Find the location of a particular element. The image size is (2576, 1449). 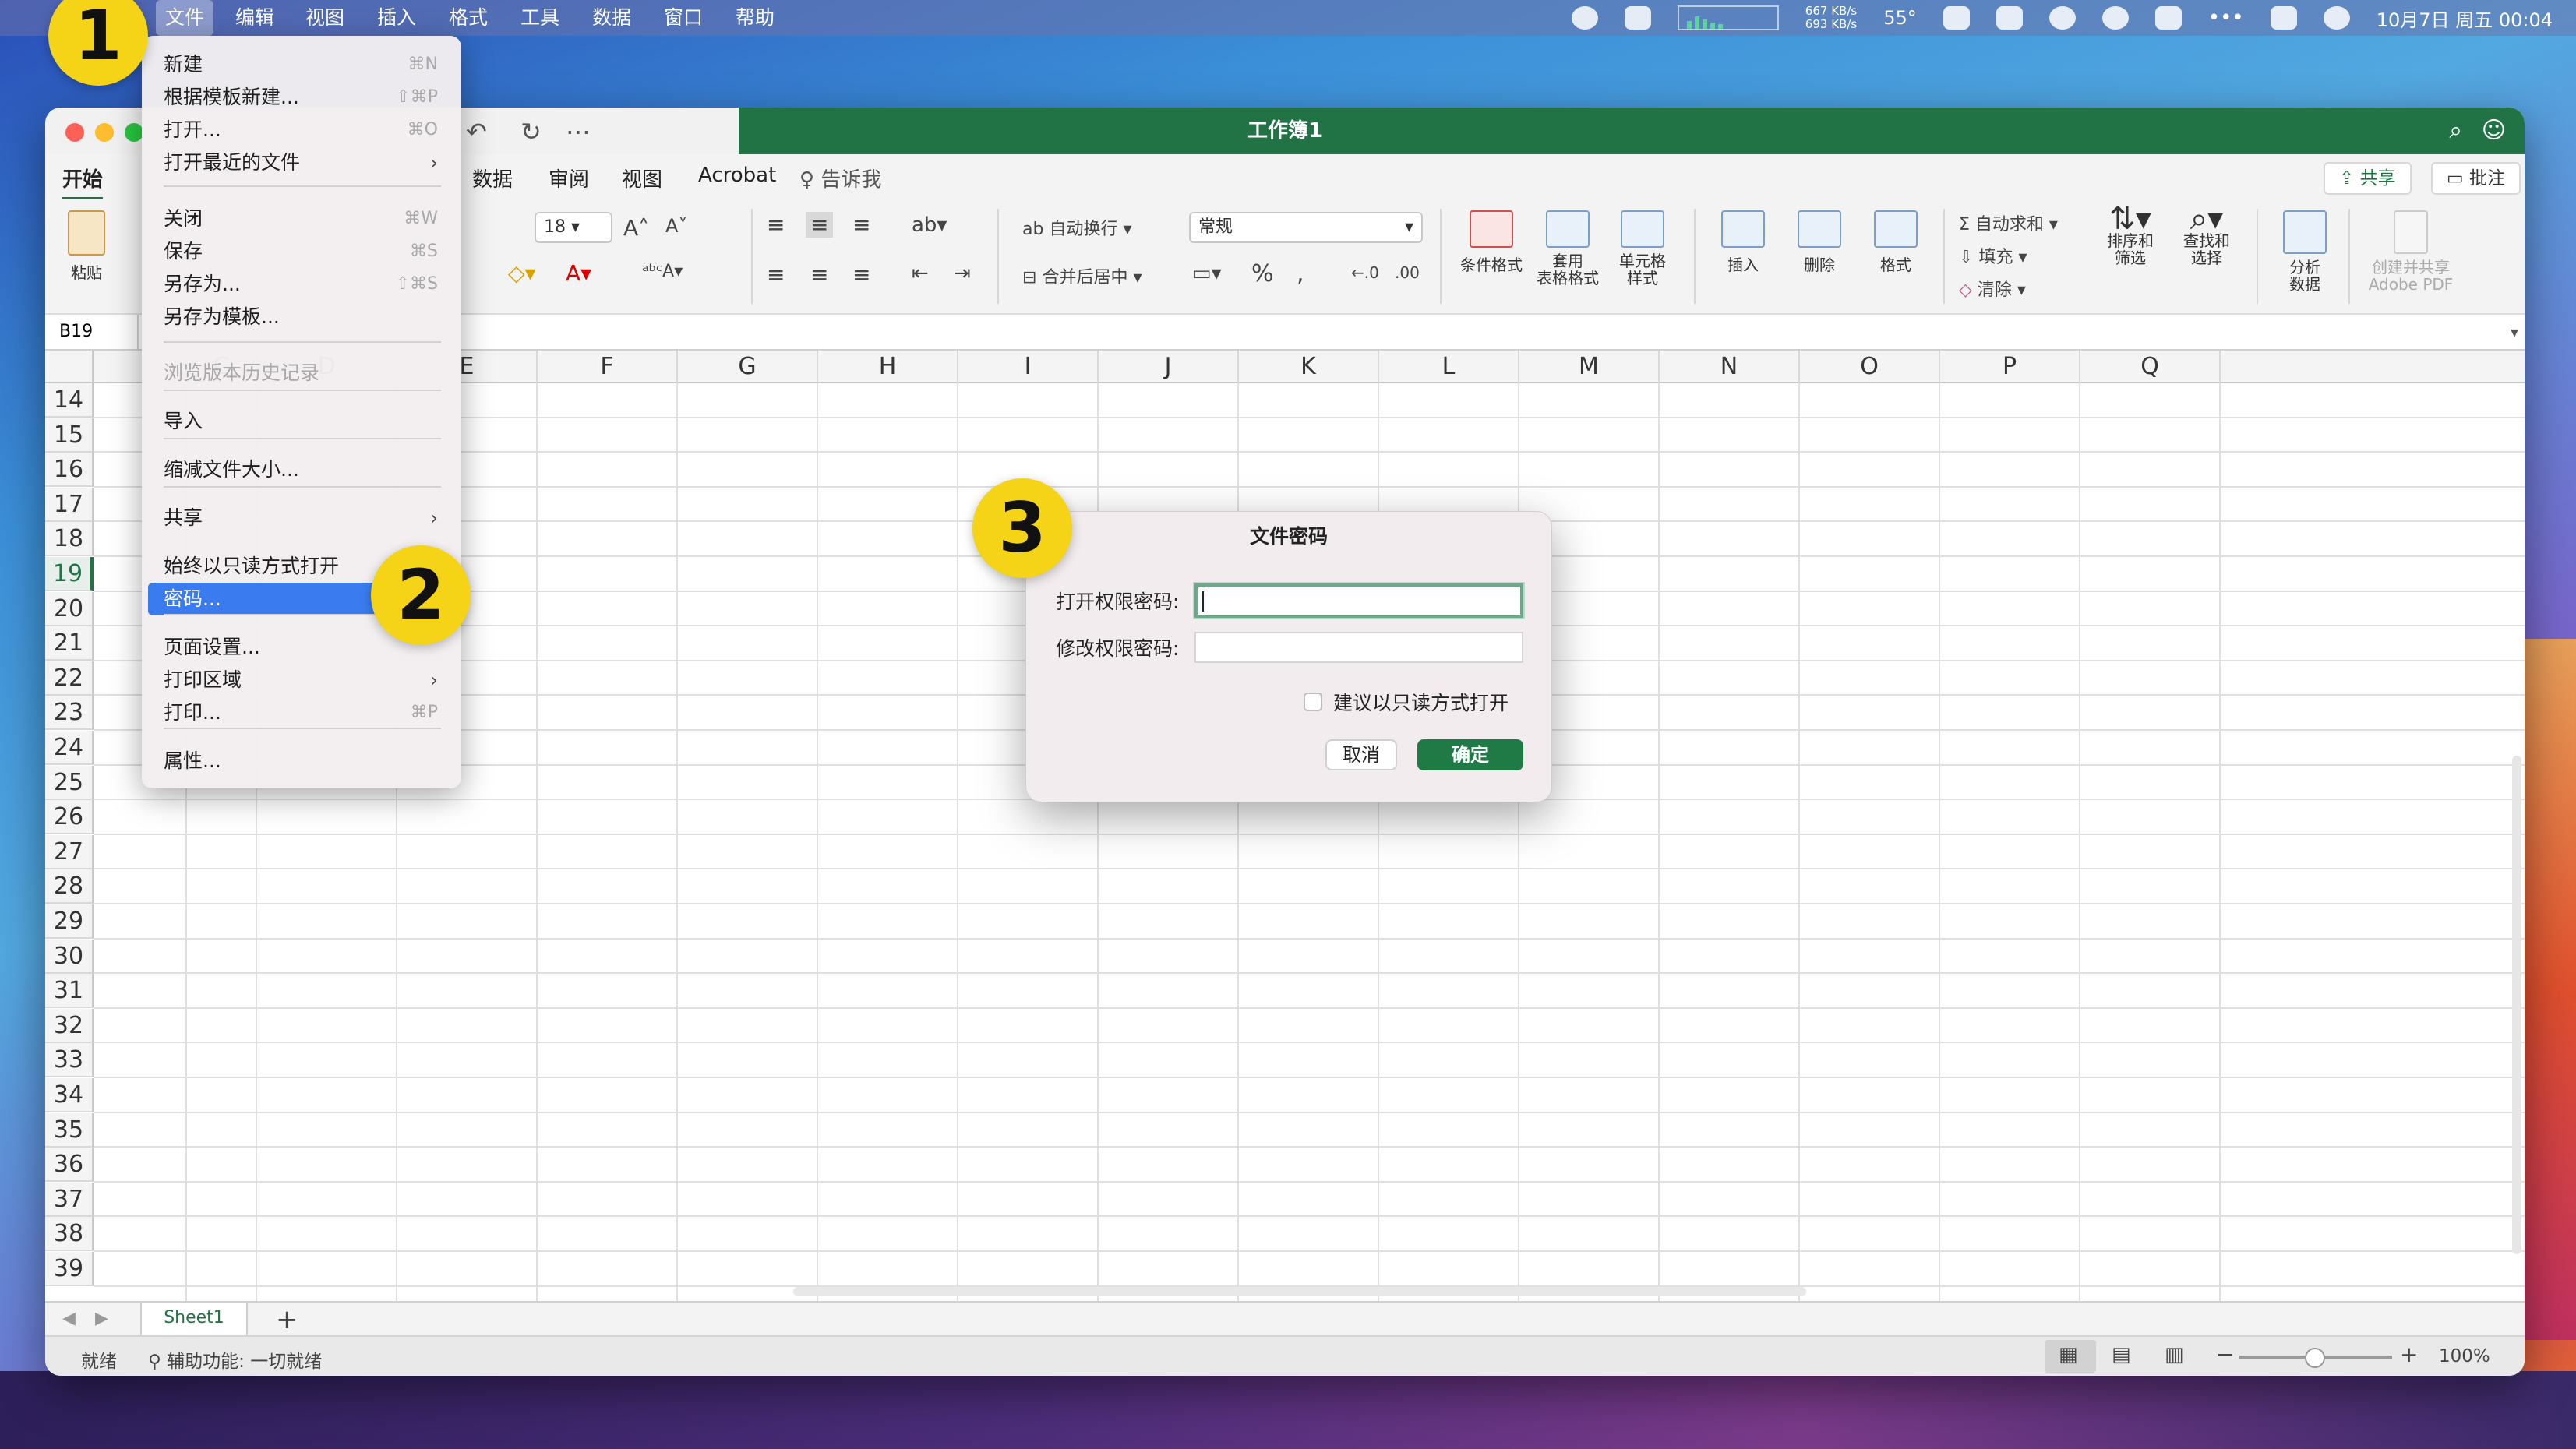

readonly-checkbox-label: 建议以只读方式打开 is located at coordinates (1421, 702).